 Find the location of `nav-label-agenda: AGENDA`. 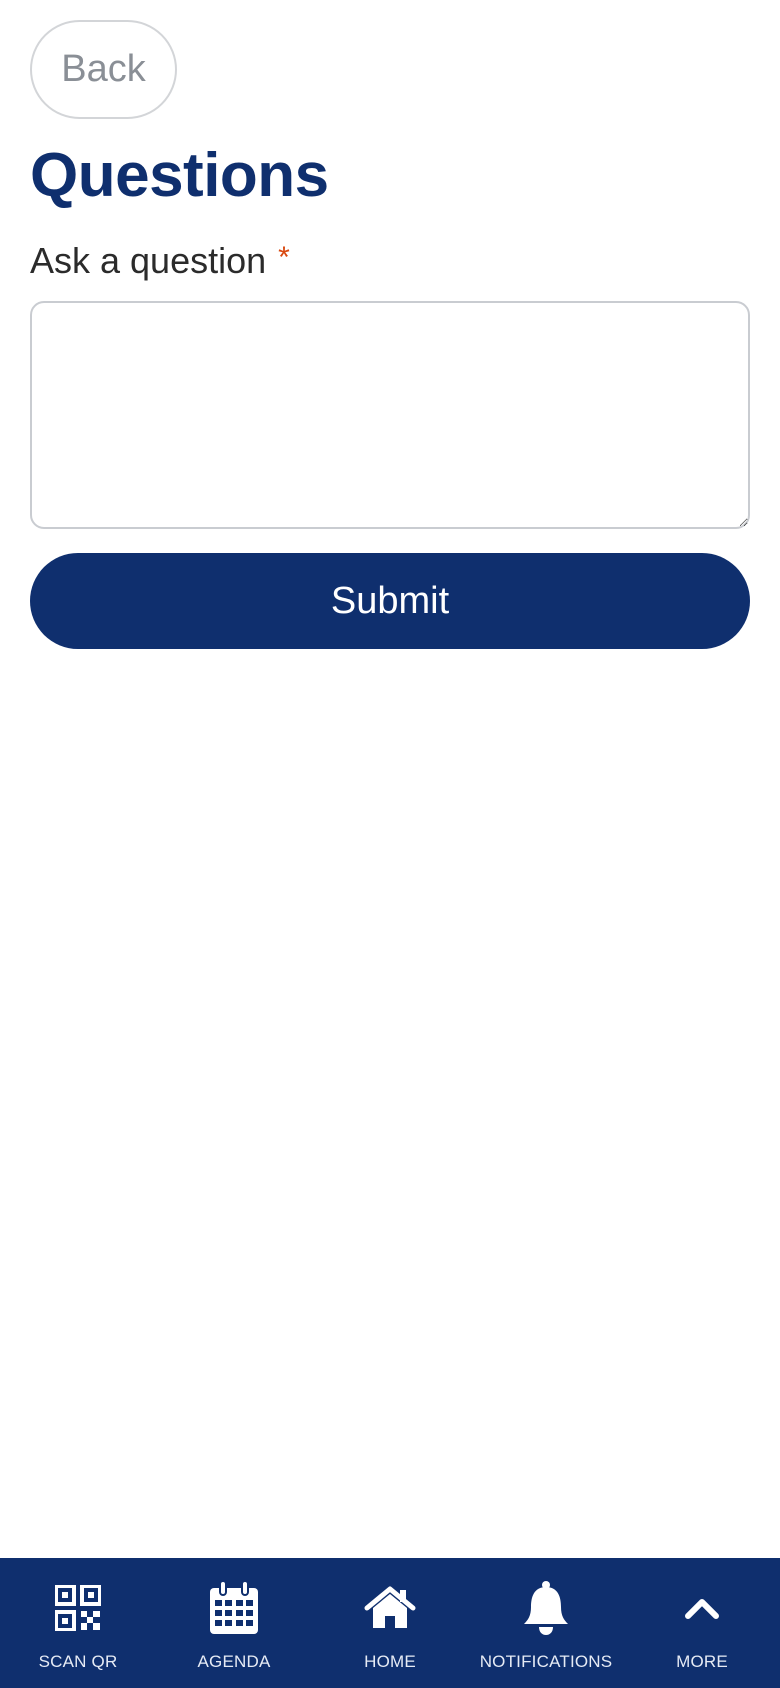

nav-label-agenda: AGENDA is located at coordinates (234, 1661).